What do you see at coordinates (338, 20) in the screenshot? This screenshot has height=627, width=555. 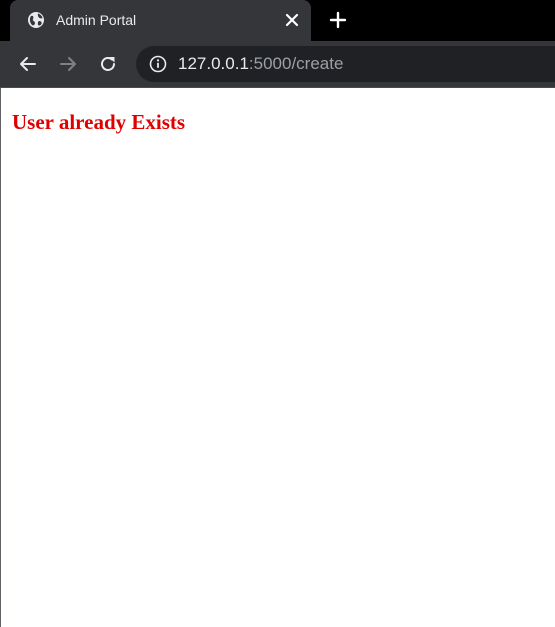 I see `plus-icon` at bounding box center [338, 20].